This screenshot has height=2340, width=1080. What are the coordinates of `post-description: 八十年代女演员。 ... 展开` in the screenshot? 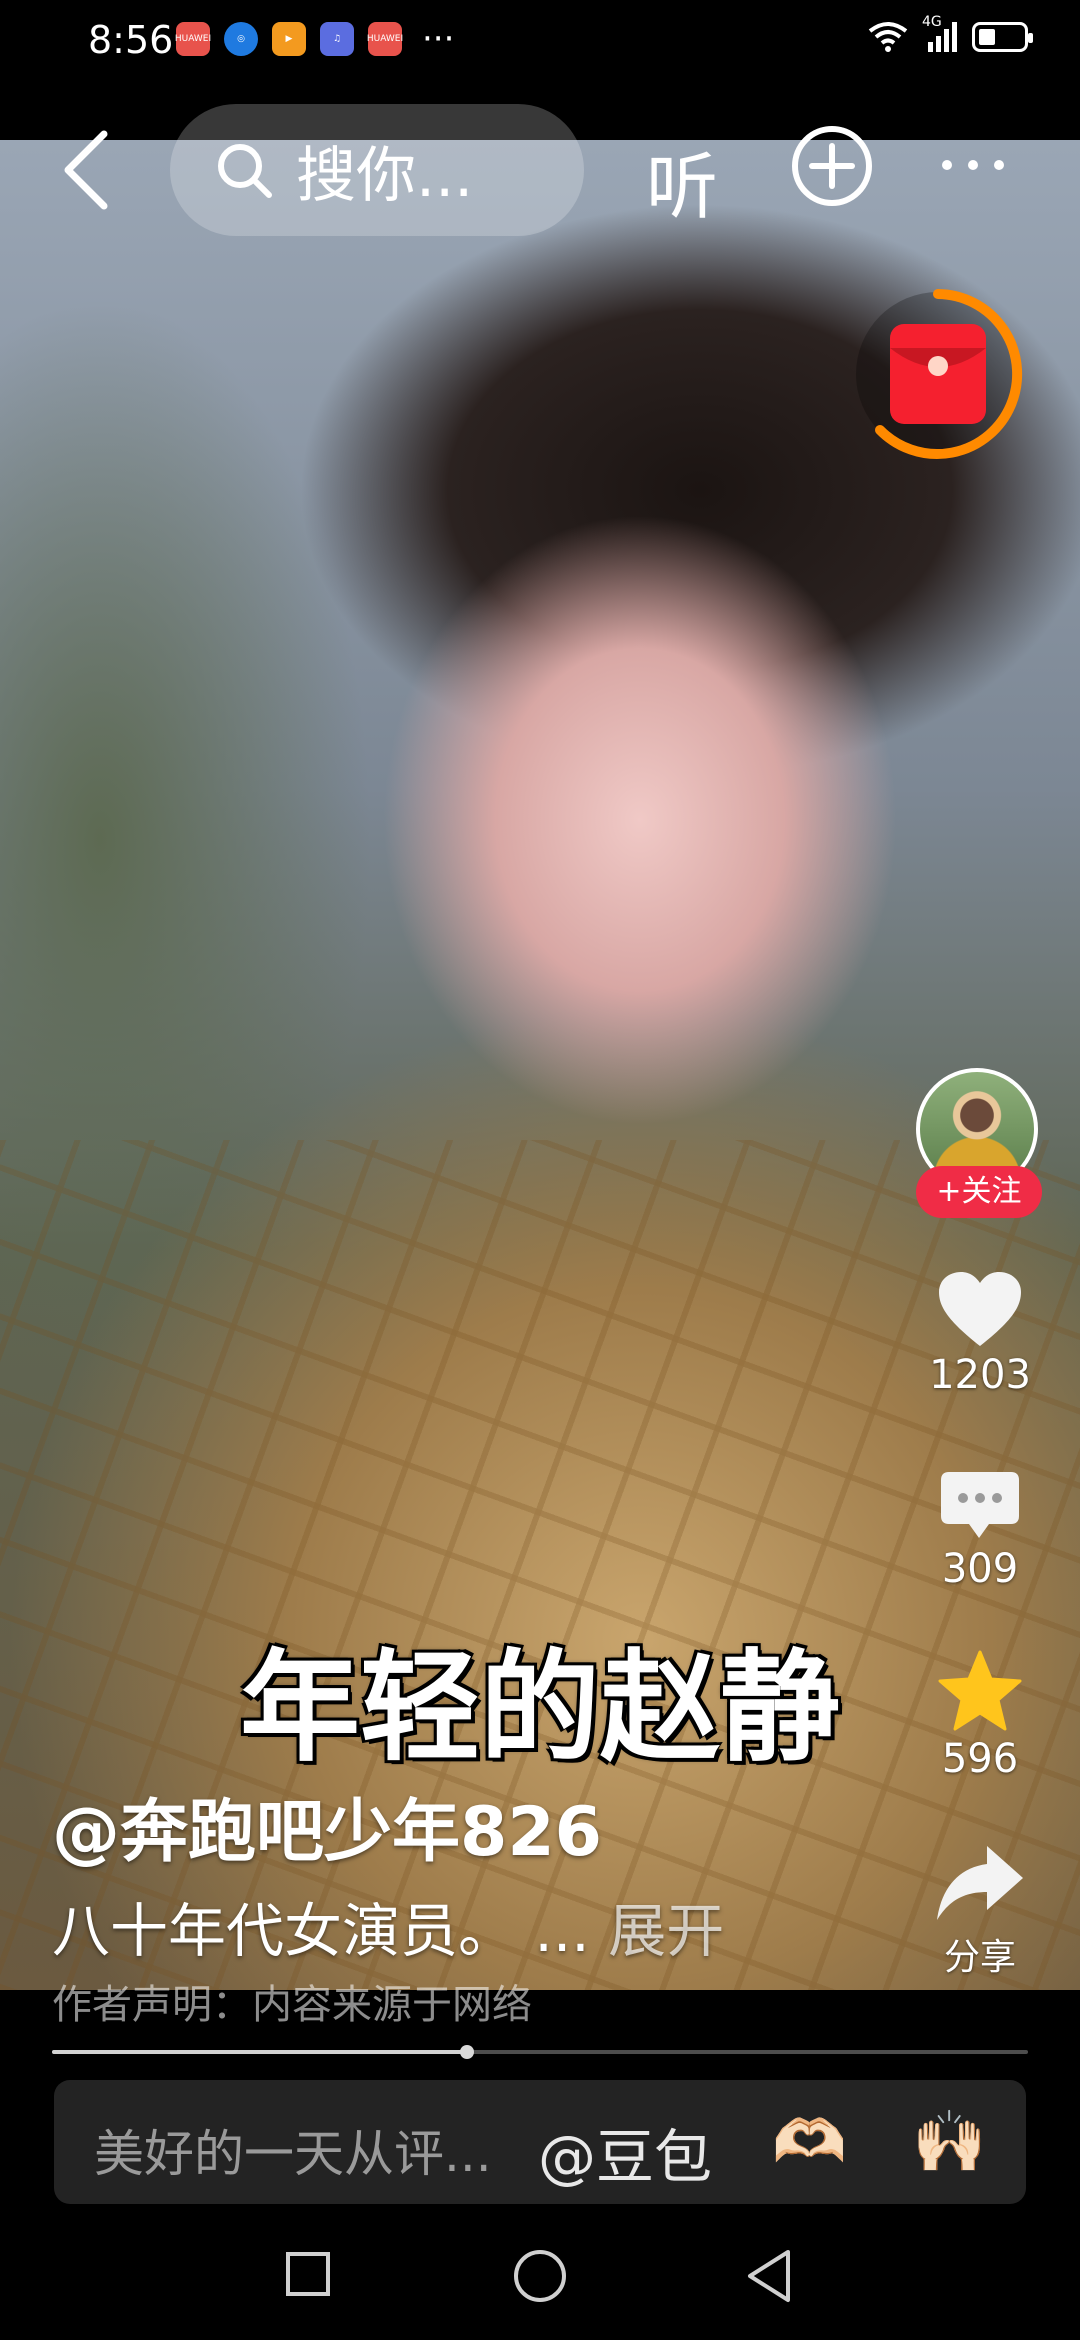 It's located at (388, 1926).